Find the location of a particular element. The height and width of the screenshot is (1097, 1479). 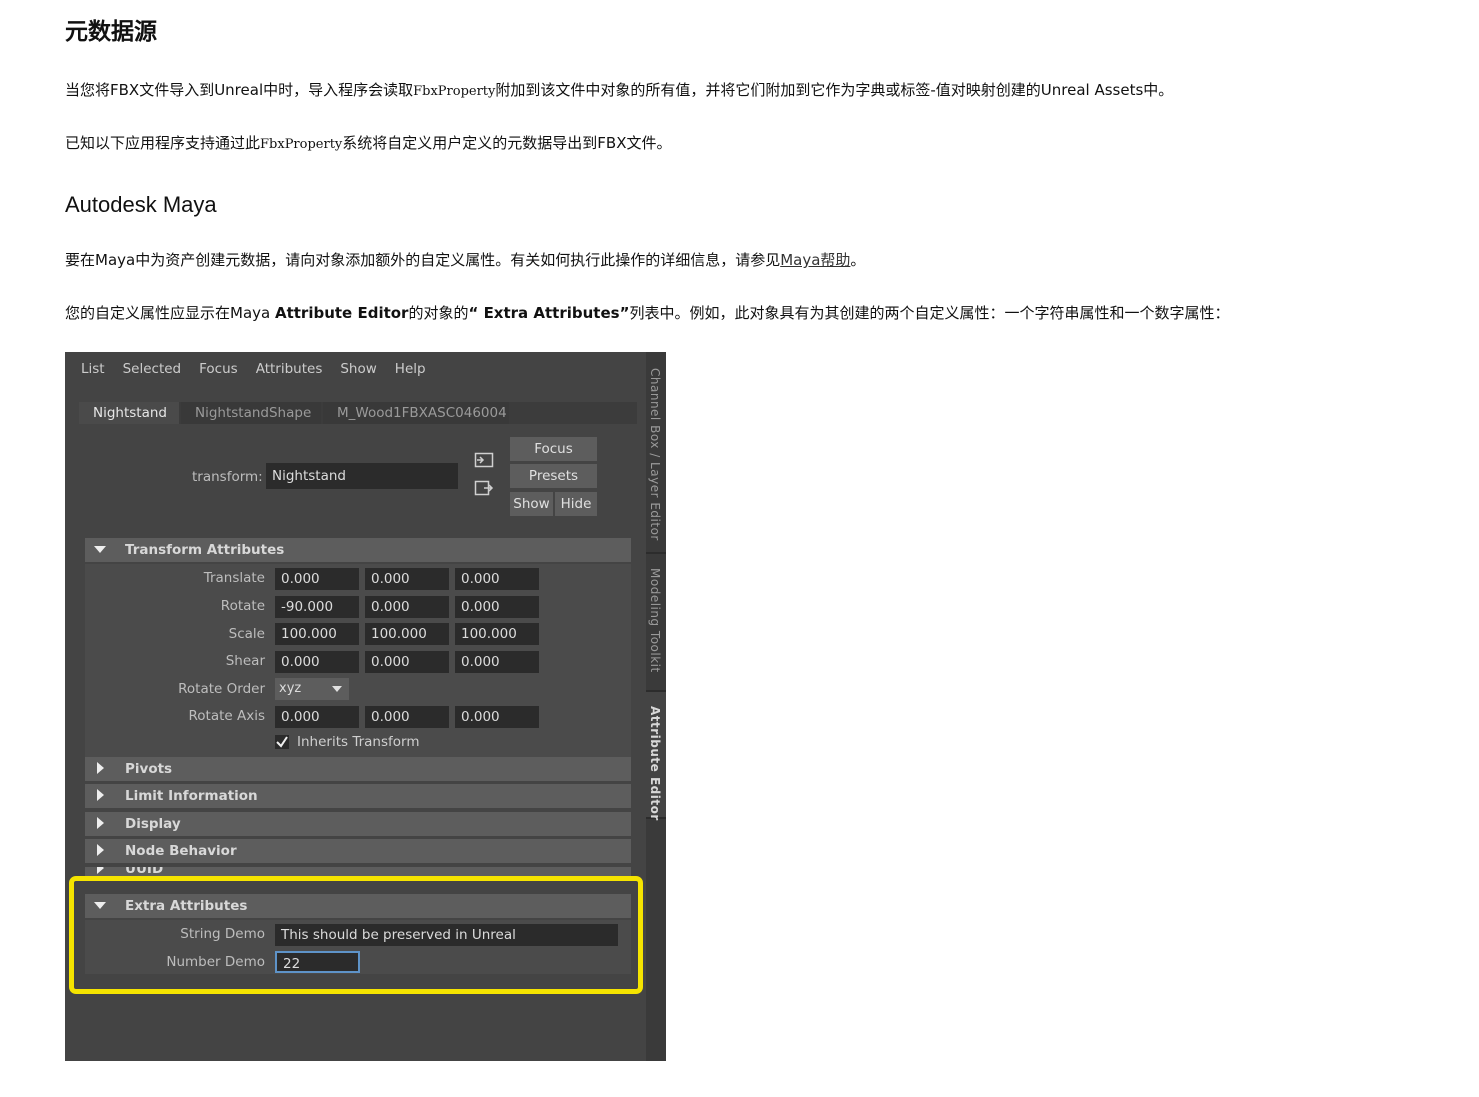

rotate-axis-label: Rotate Axis is located at coordinates (227, 716).